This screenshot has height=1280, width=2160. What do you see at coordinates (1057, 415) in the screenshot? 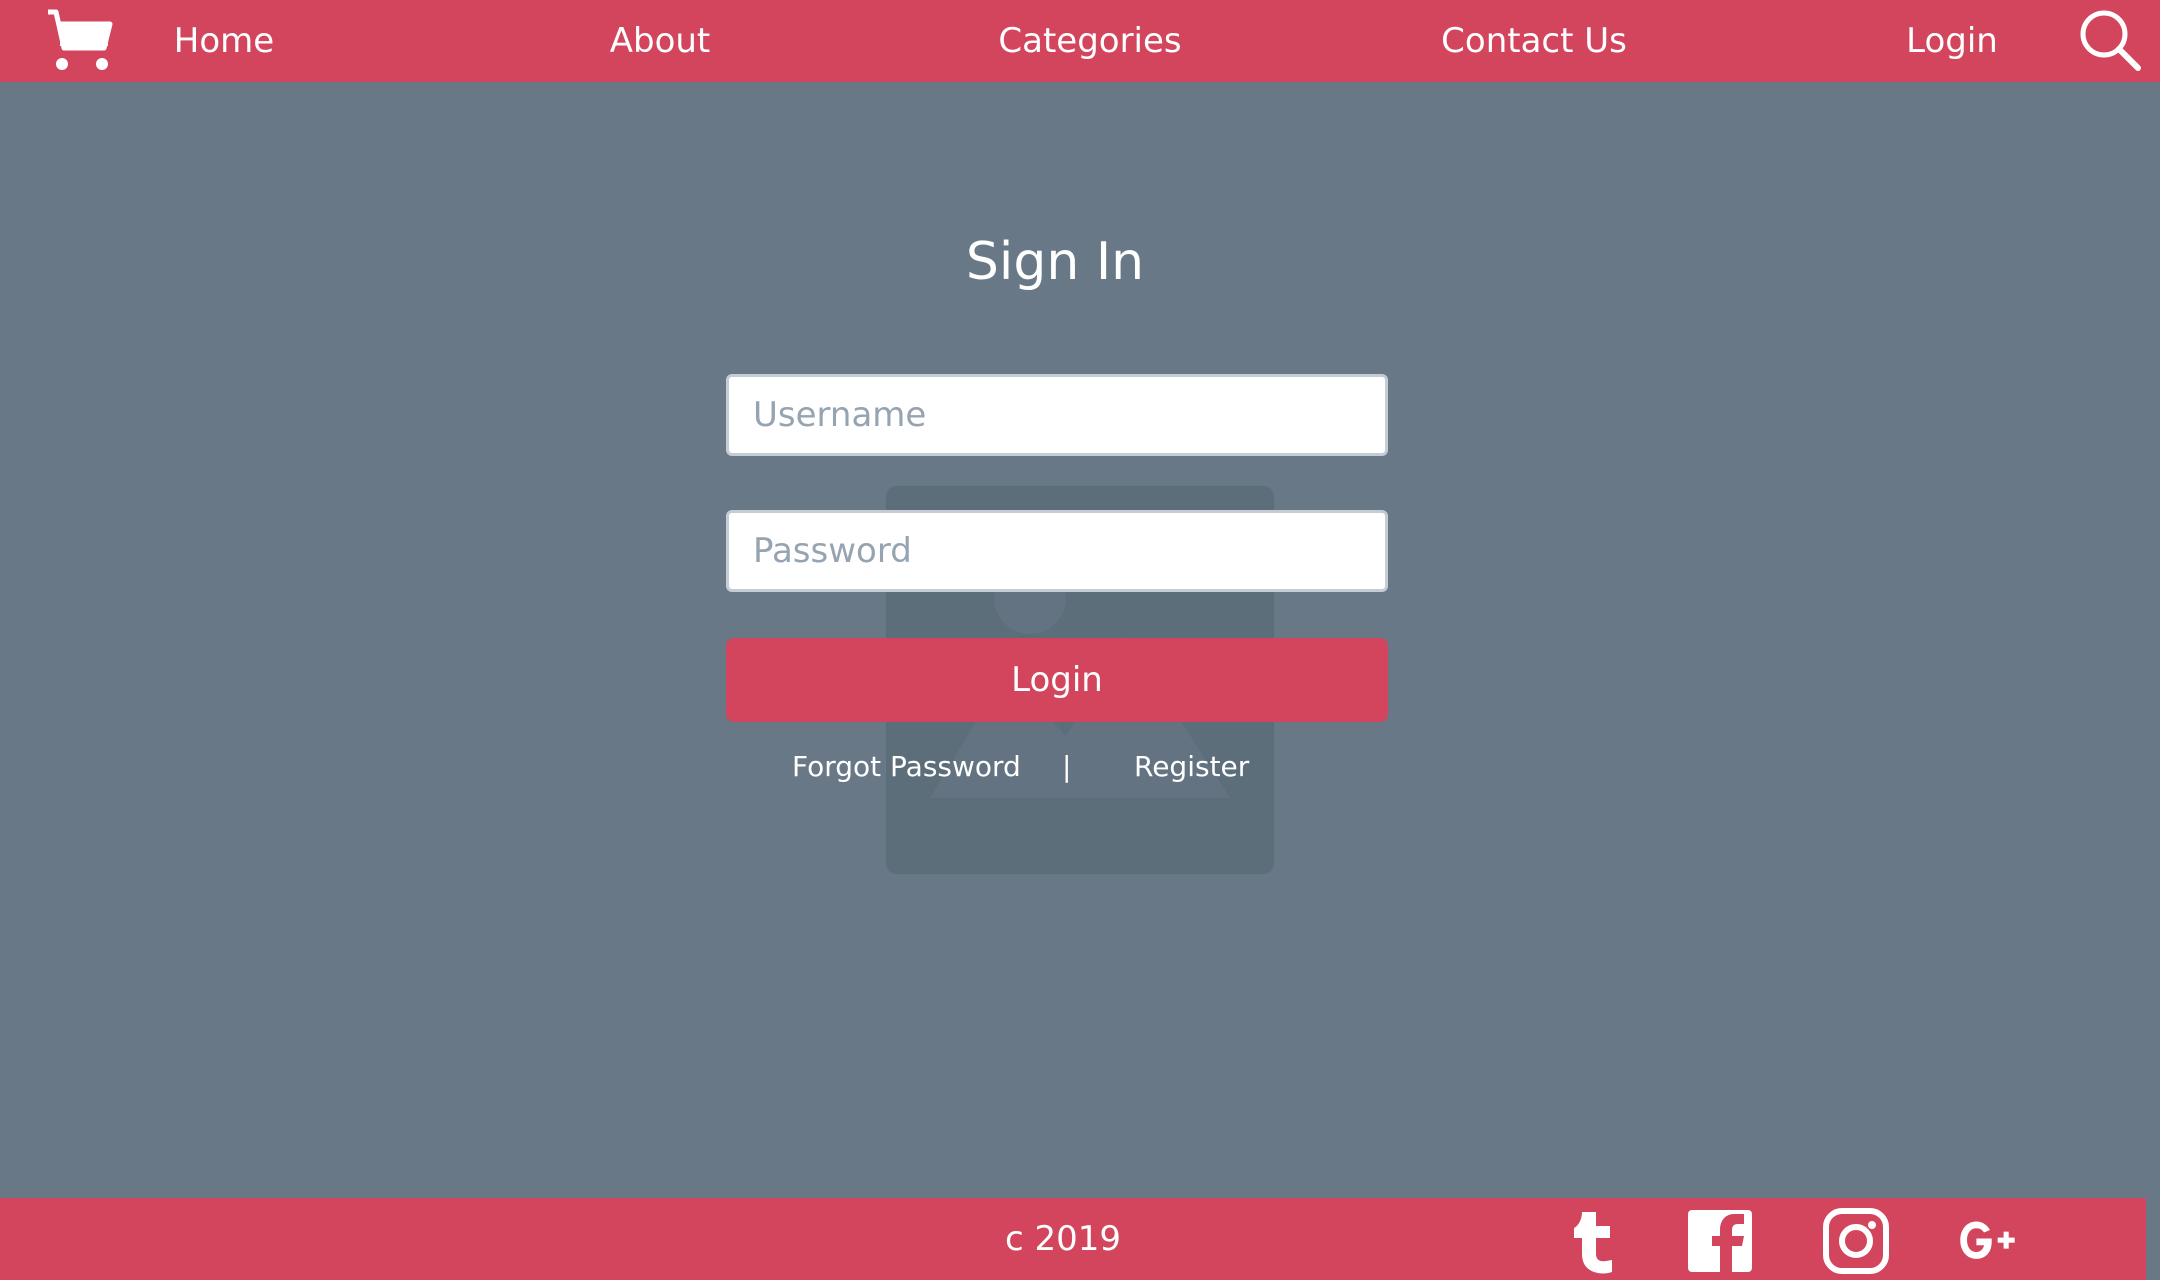
I see `username-input` at bounding box center [1057, 415].